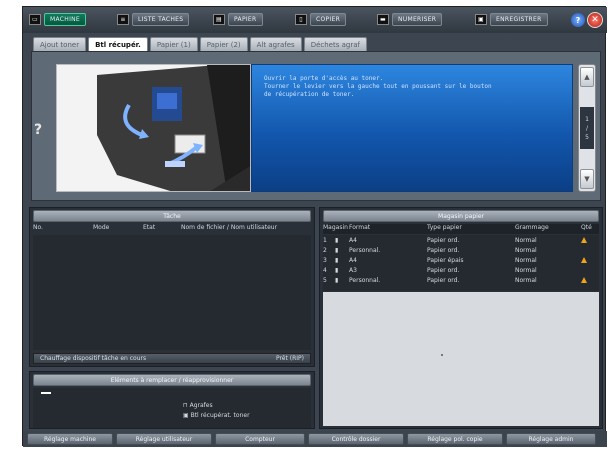 The width and height of the screenshot is (608, 452). Describe the element at coordinates (275, 44) in the screenshot. I see `tab-staples: Alt agrafes` at that location.